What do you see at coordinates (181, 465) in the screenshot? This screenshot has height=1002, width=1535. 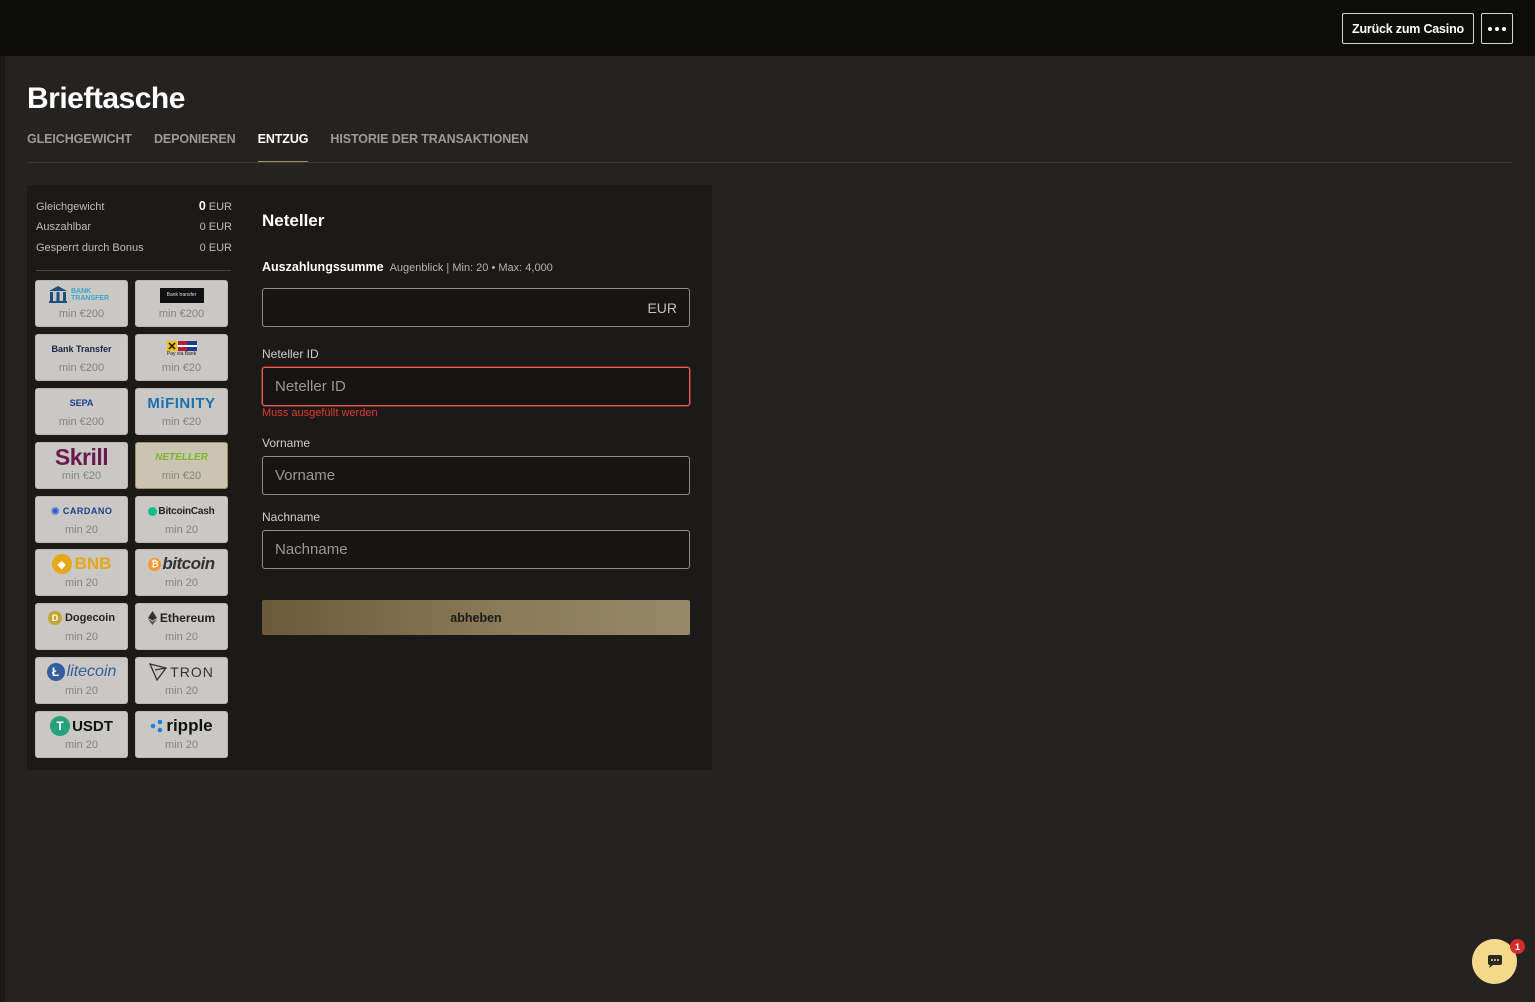 I see `method-neteller: NETELLER min €20` at bounding box center [181, 465].